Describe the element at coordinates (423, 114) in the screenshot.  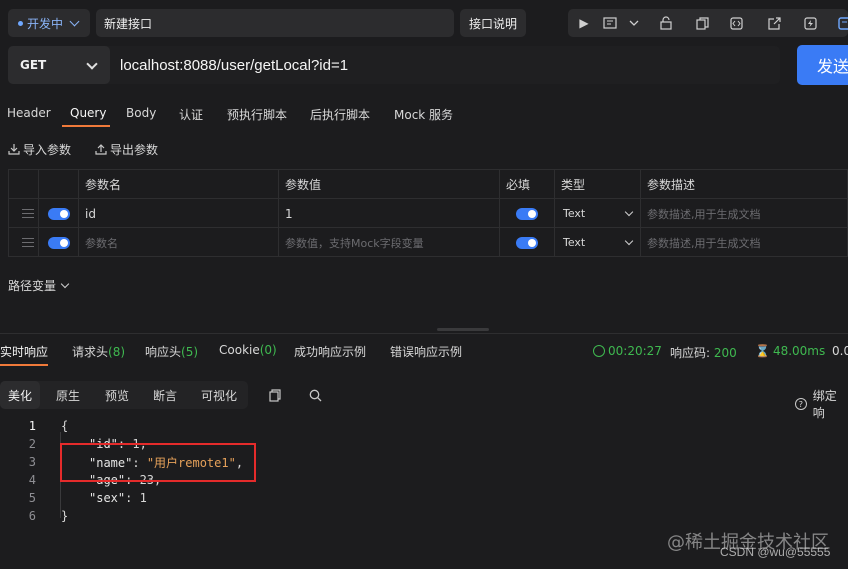
I see `tab-mock: Mock 服务` at that location.